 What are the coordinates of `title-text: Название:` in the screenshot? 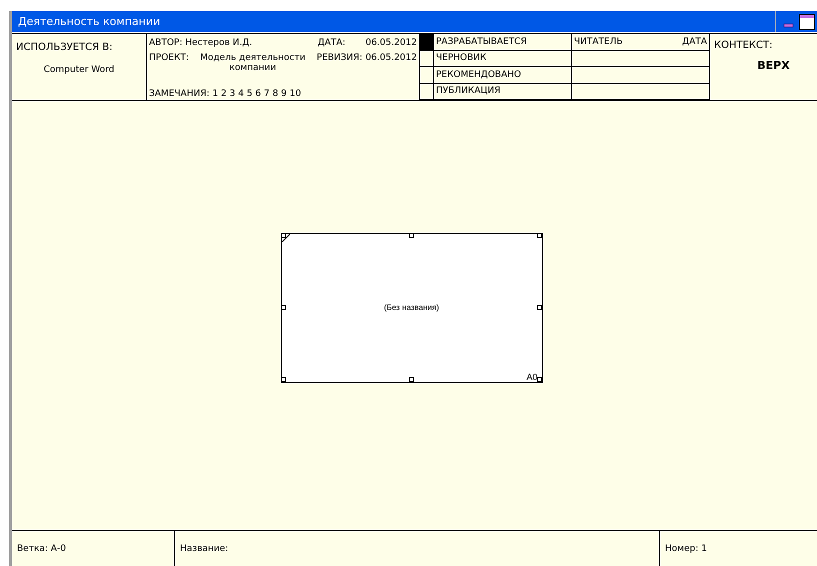 It's located at (204, 549).